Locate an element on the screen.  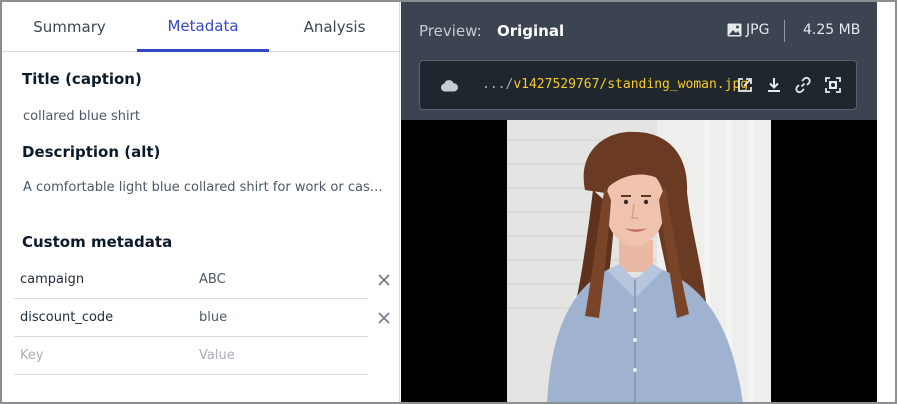
key-input: Key is located at coordinates (32, 355).